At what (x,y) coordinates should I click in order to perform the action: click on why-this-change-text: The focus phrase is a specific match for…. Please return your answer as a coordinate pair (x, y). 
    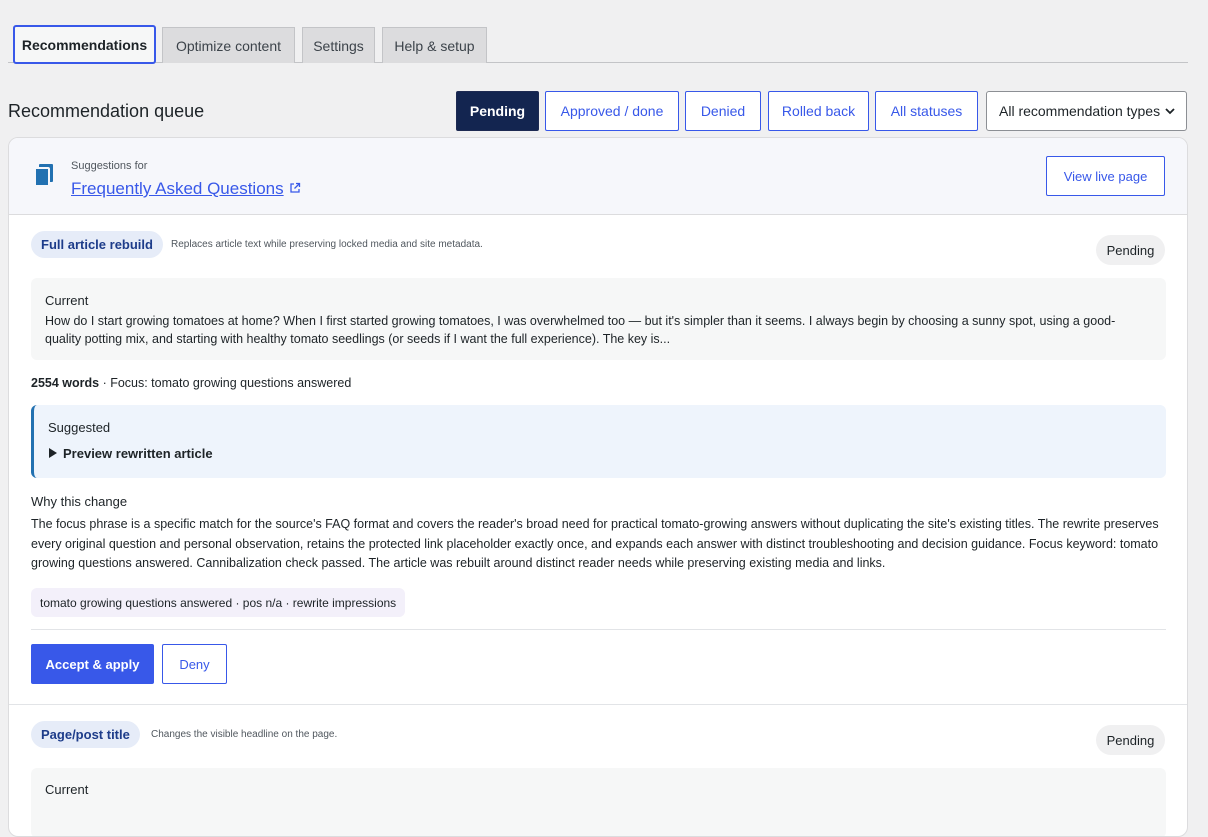
    Looking at the image, I should click on (595, 543).